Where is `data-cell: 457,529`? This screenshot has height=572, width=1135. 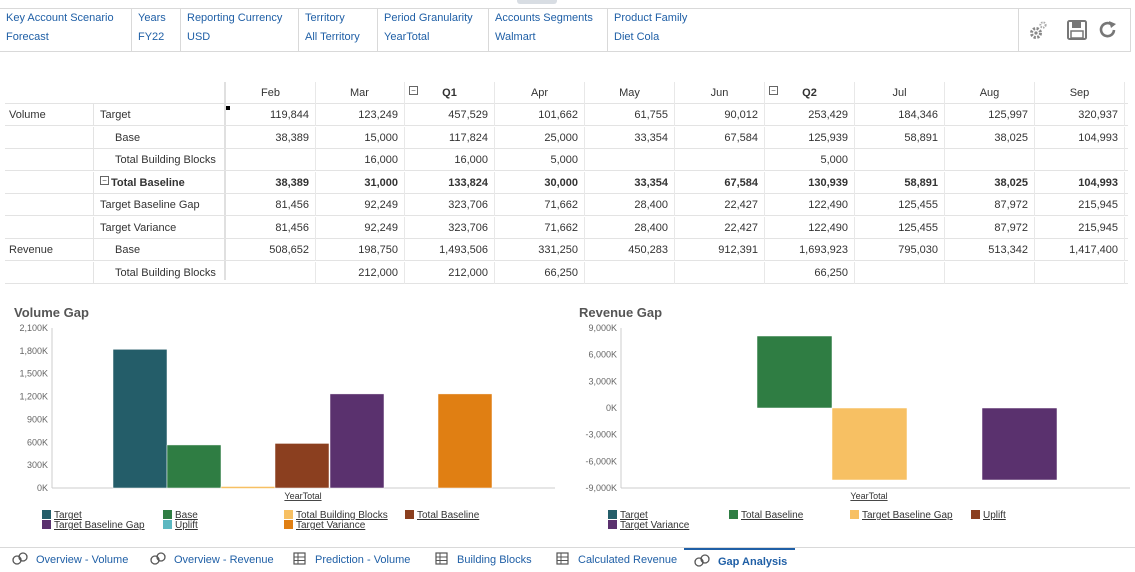 data-cell: 457,529 is located at coordinates (450, 115).